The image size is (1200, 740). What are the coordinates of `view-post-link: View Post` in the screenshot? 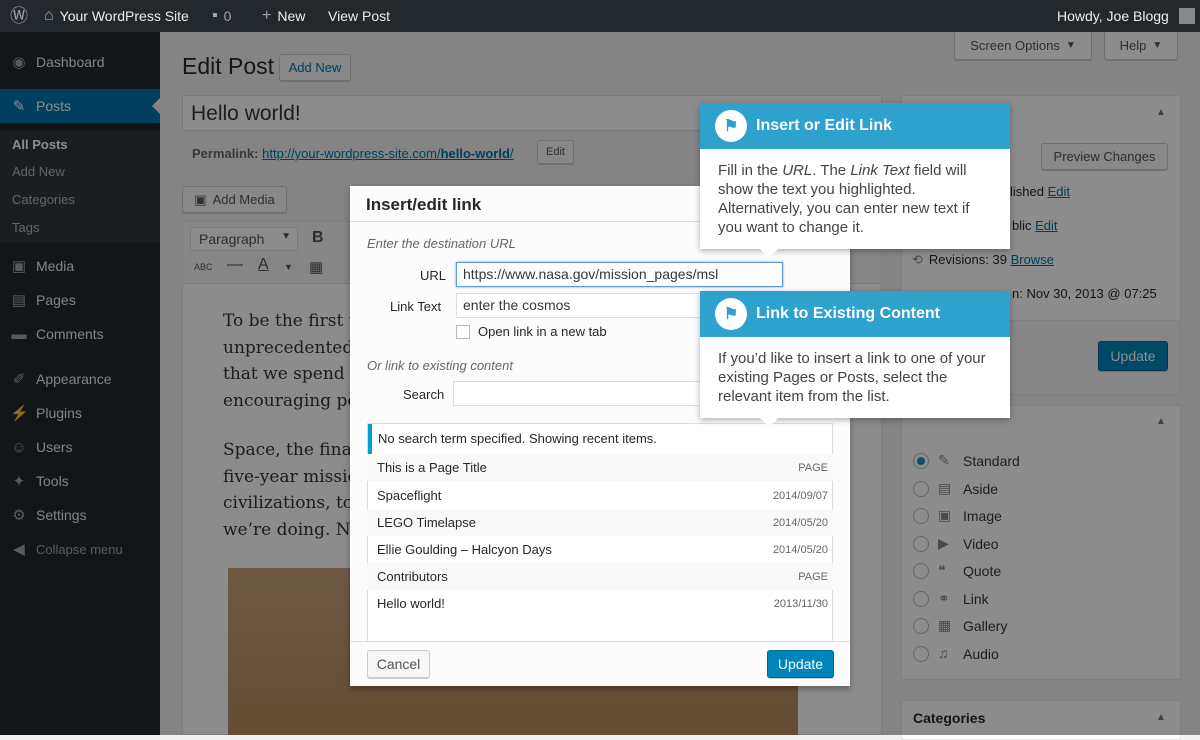 It's located at (359, 16).